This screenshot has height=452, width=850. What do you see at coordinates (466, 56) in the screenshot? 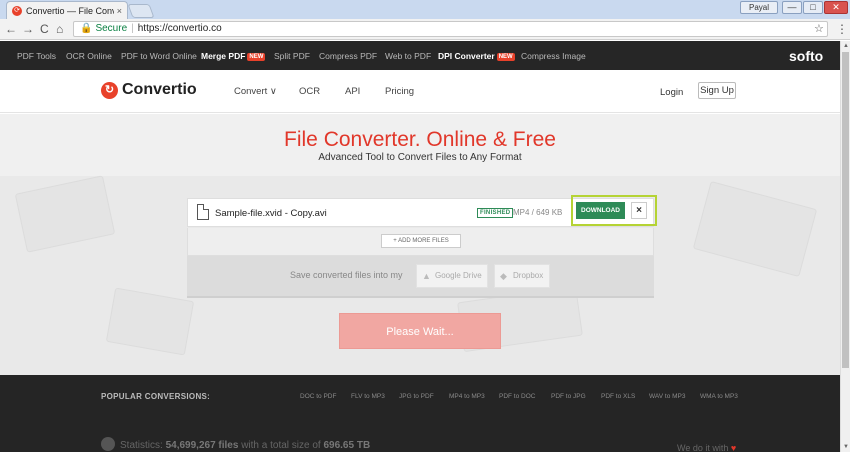
I see `product-link-label: DPI Converter` at bounding box center [466, 56].